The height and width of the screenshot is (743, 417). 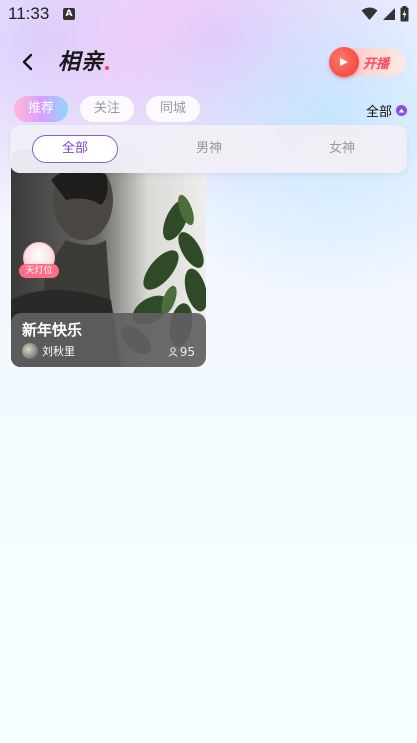 I want to click on page-title-text: 相亲, so click(x=81, y=62).